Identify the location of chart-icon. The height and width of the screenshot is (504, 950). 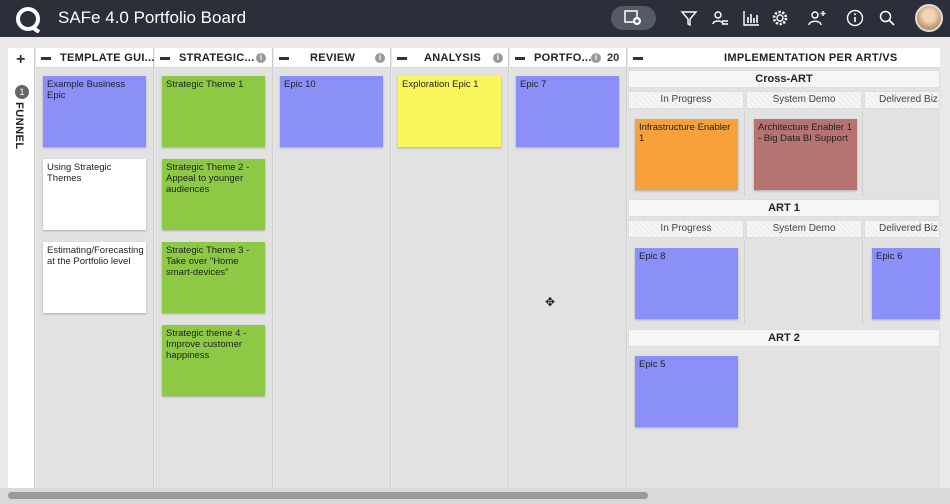
(751, 18).